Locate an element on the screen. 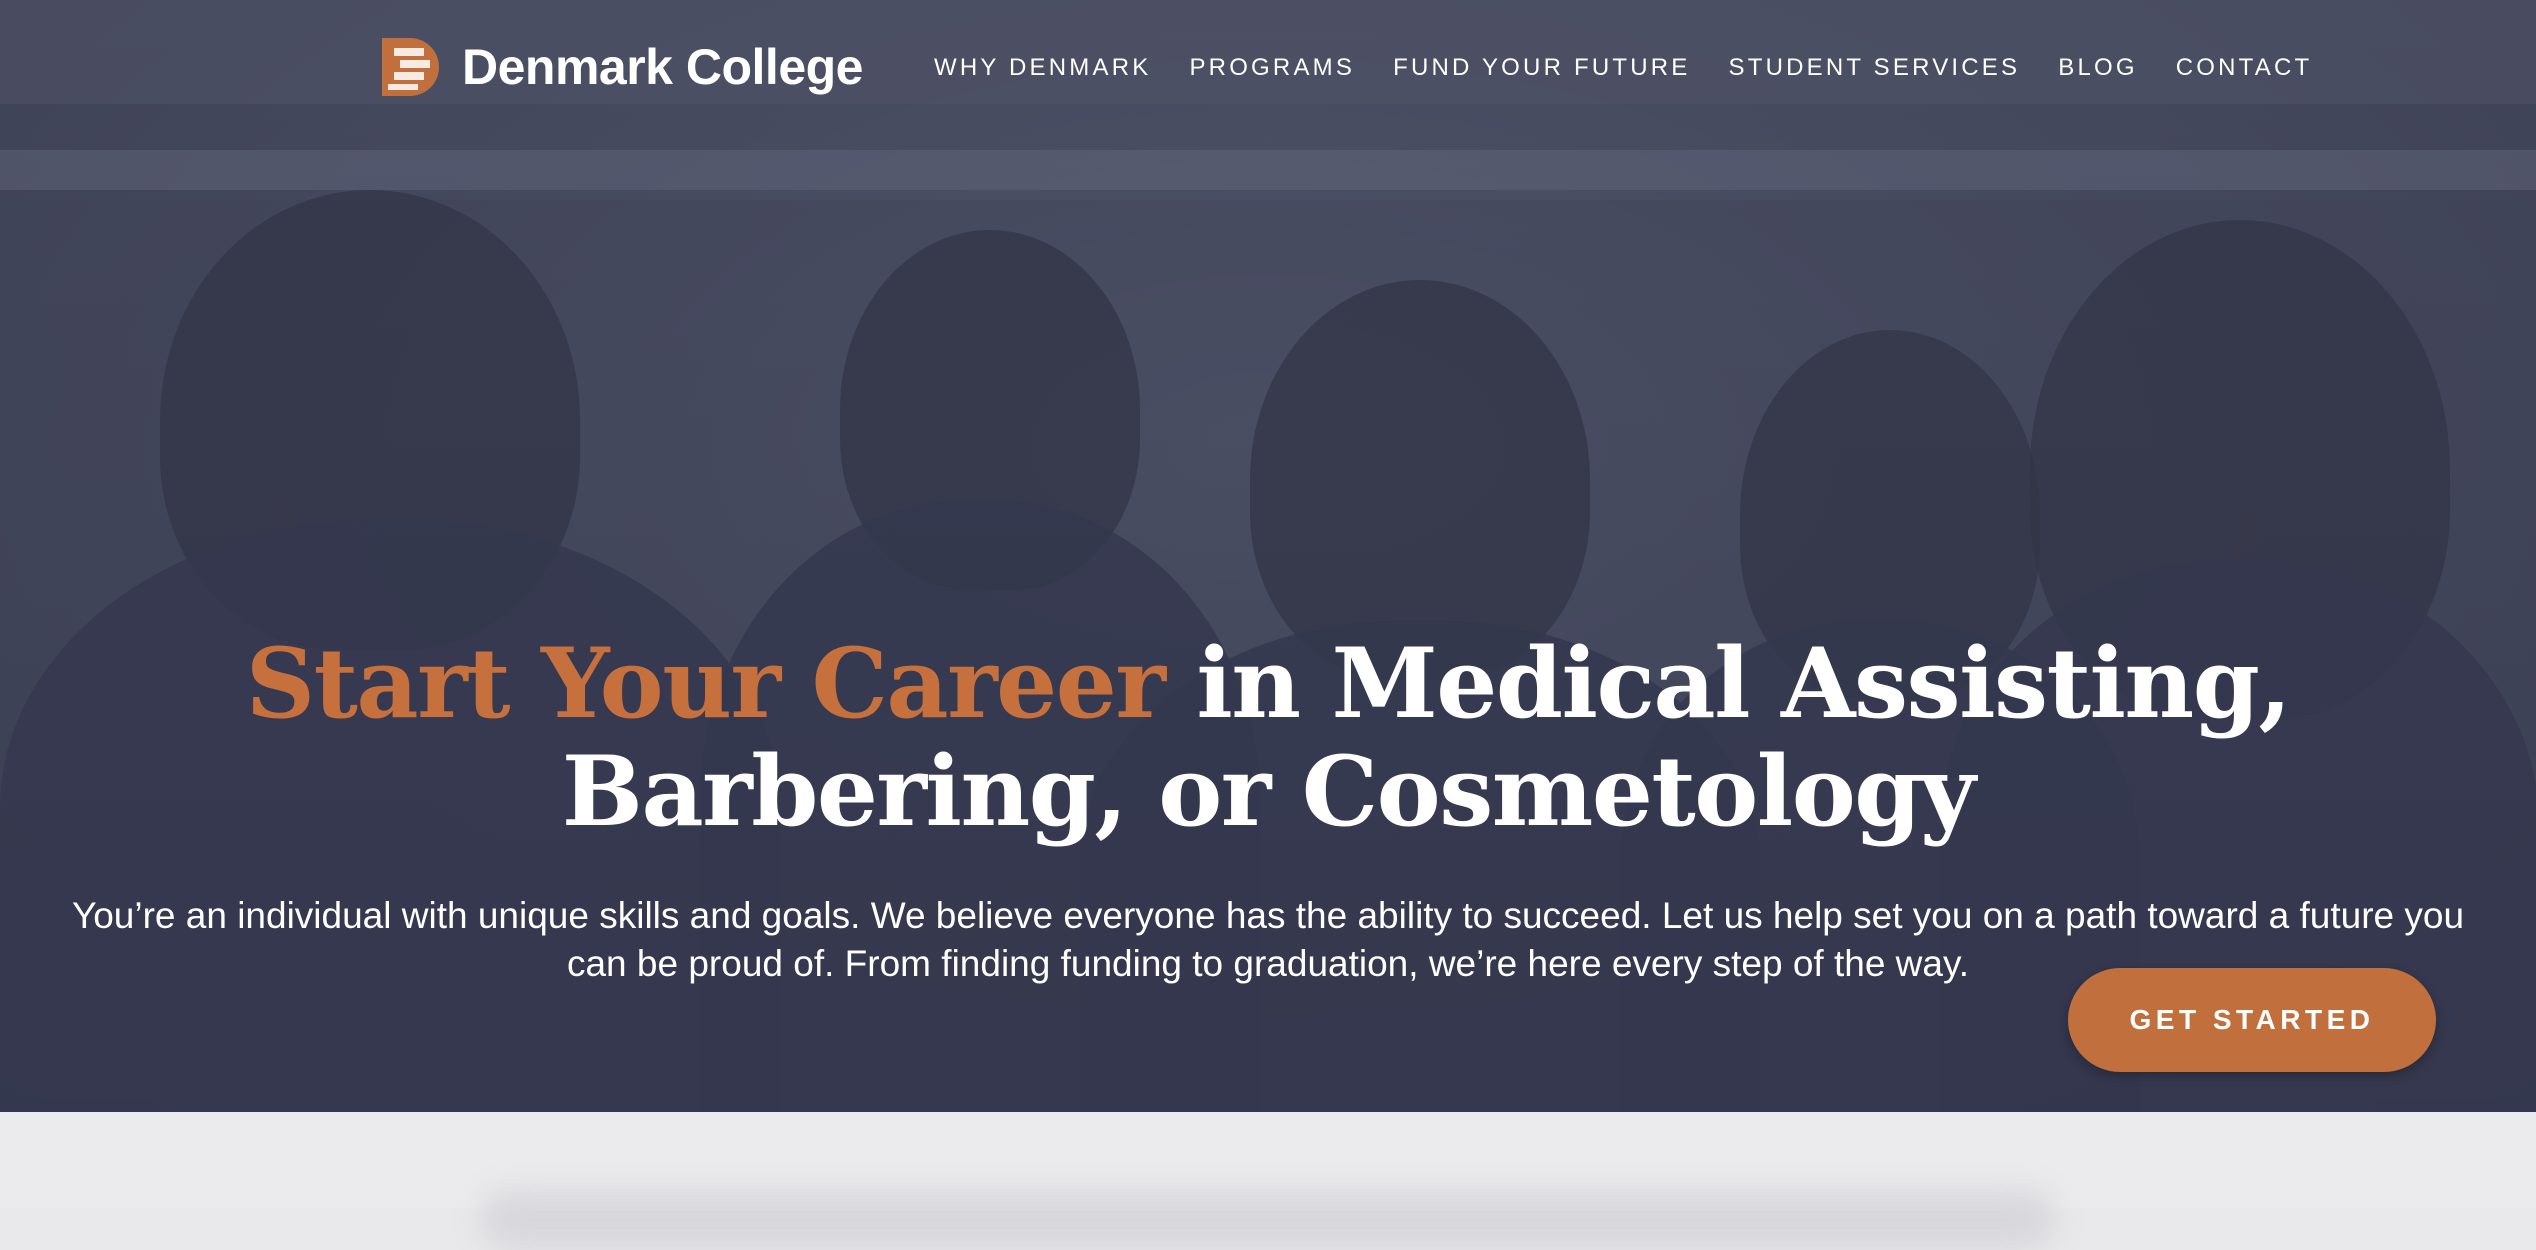 This screenshot has height=1250, width=2536. nav-item-why-denmark: WHY DENMARK is located at coordinates (1042, 68).